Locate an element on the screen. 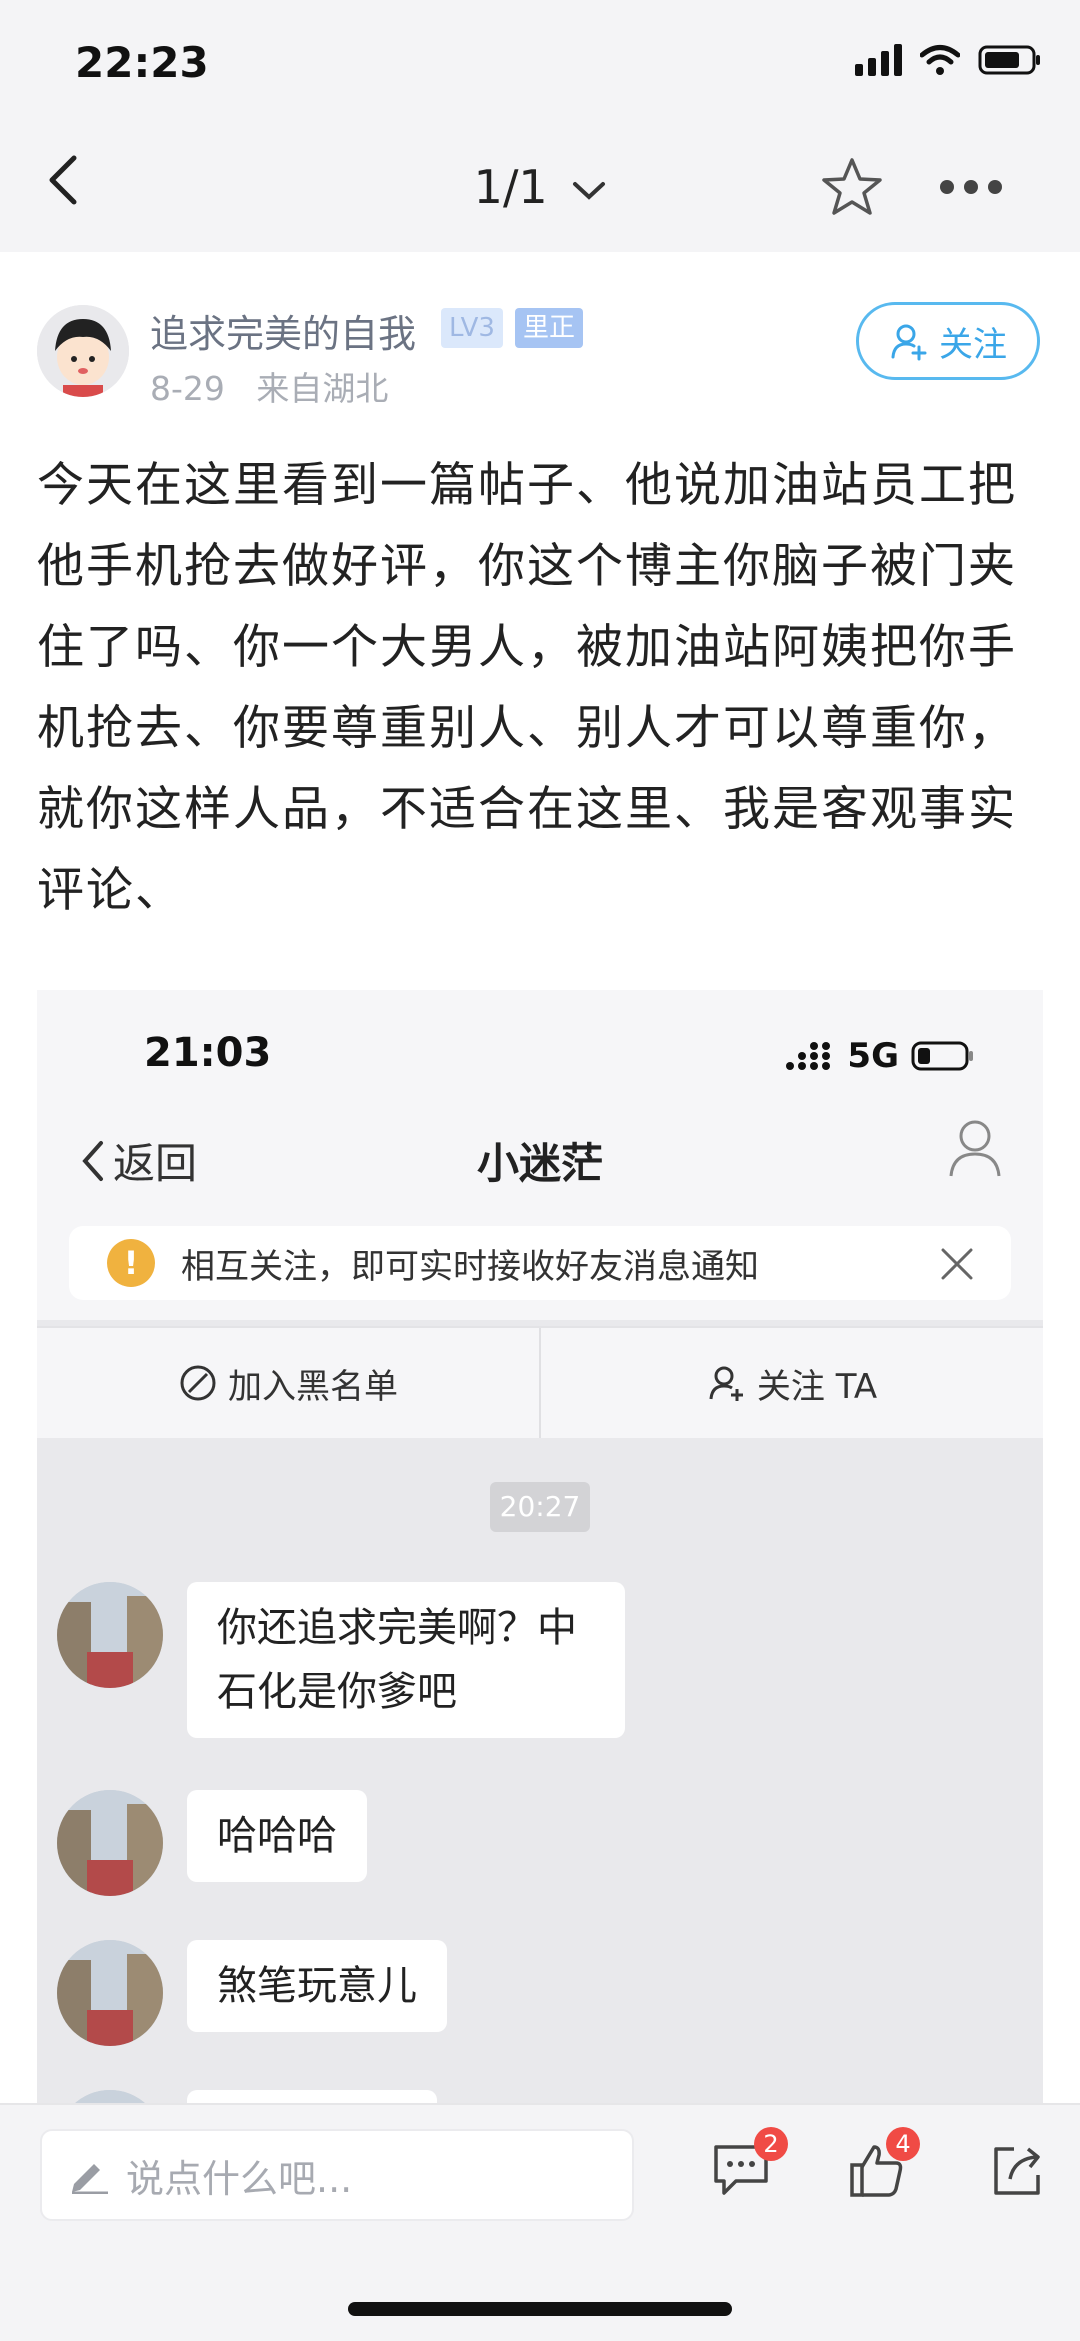  embedded-follow-action: 关注 TA is located at coordinates (791, 1383).